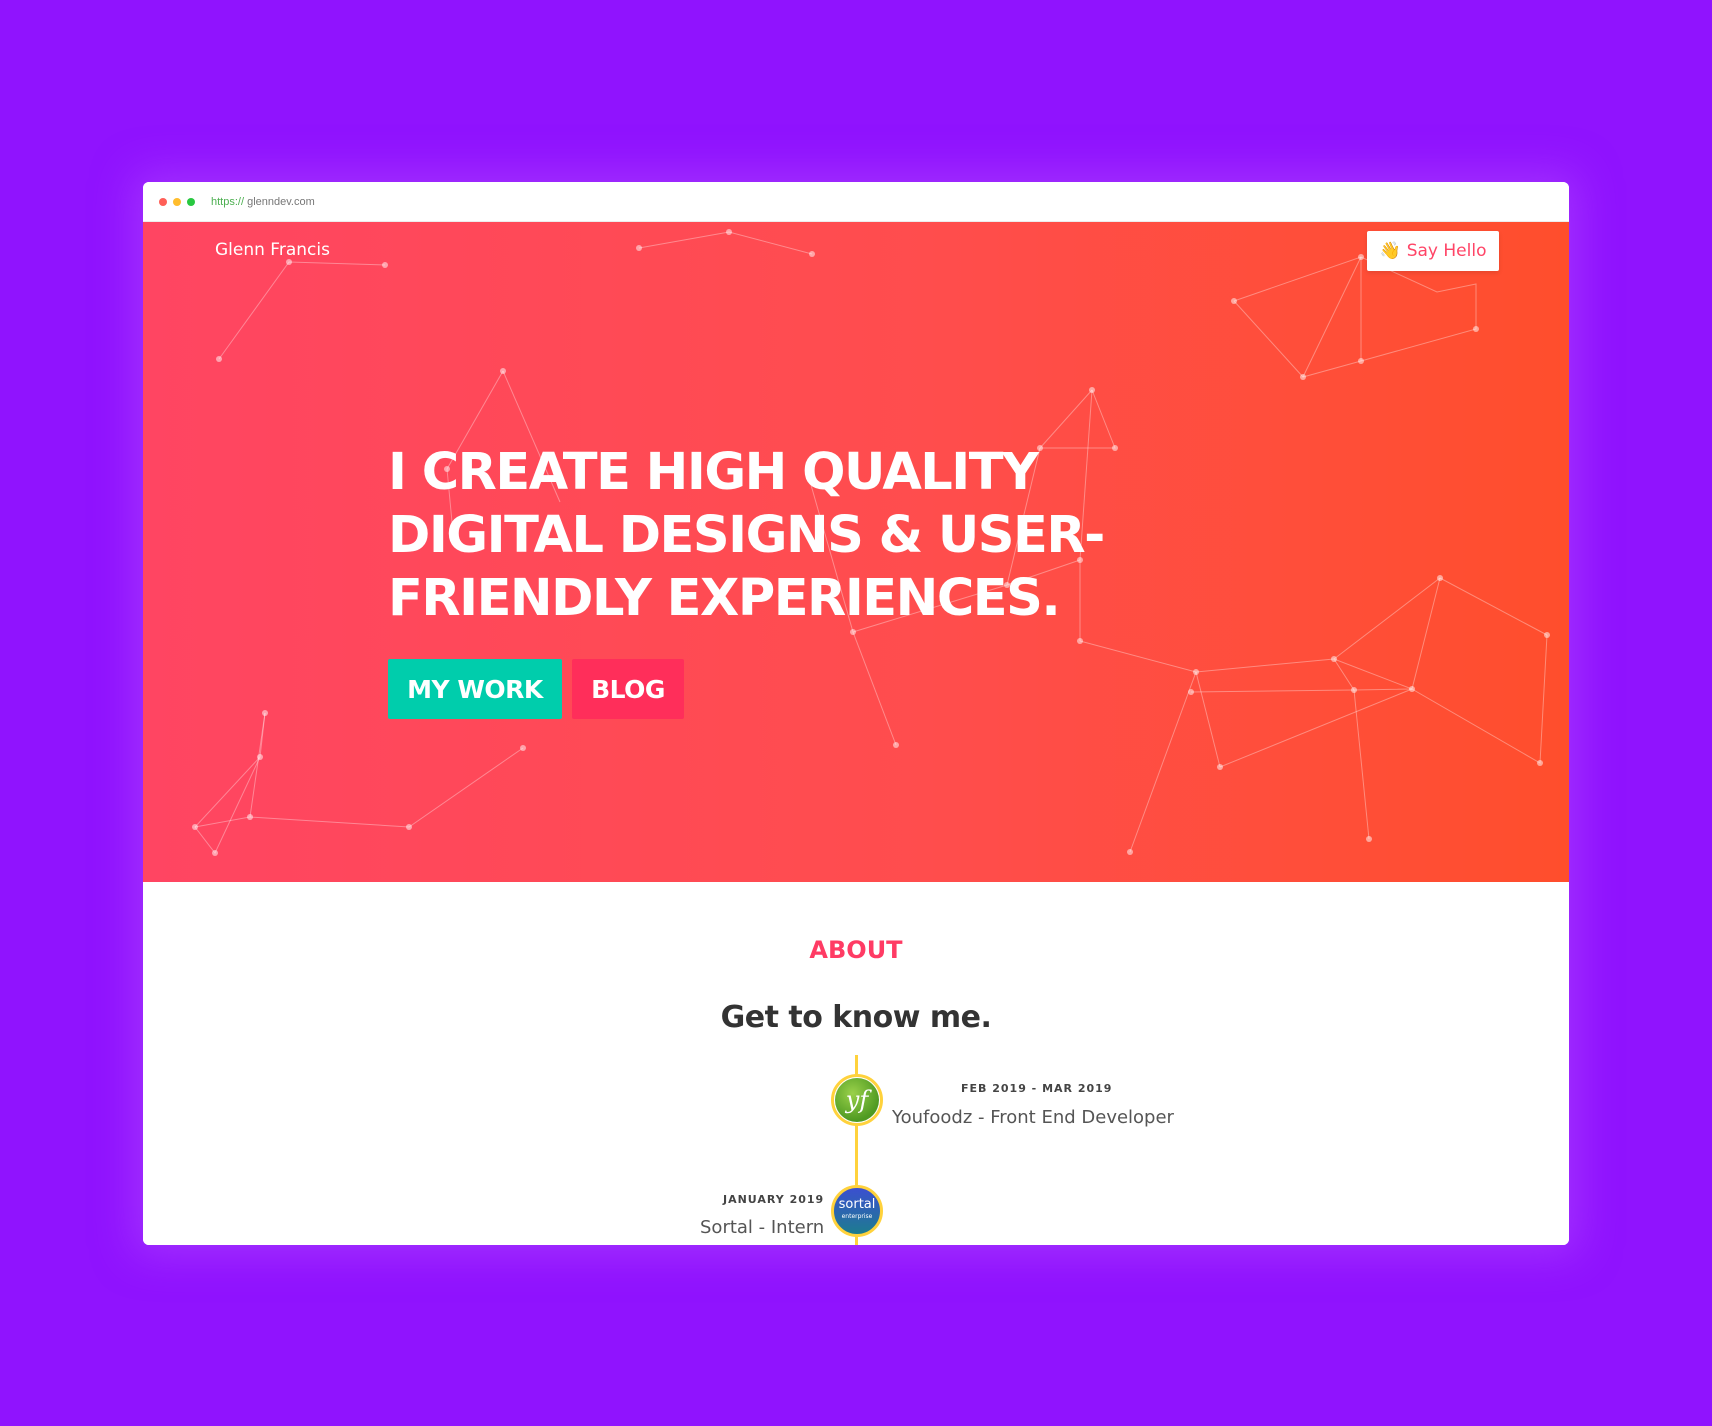  What do you see at coordinates (1390, 251) in the screenshot?
I see `waving-hand-icon: 👋` at bounding box center [1390, 251].